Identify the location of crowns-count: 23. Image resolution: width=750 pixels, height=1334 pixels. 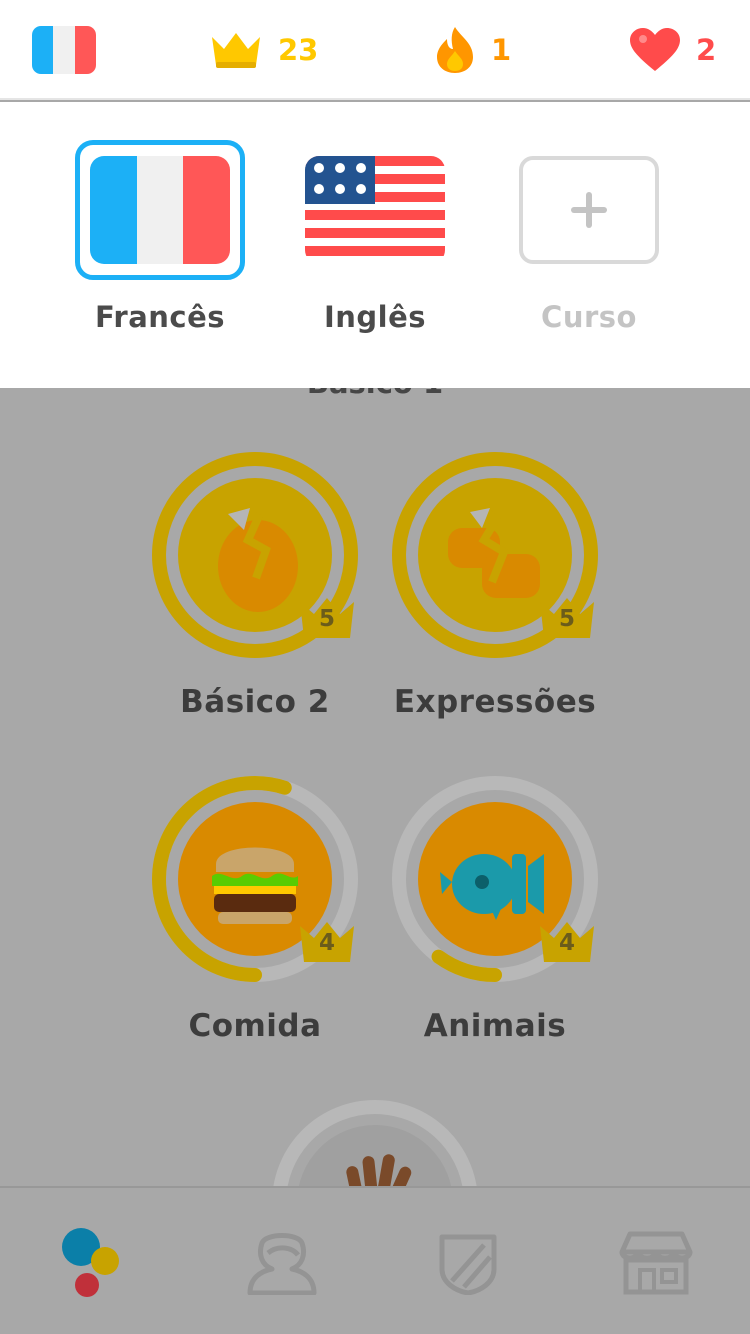
(298, 50).